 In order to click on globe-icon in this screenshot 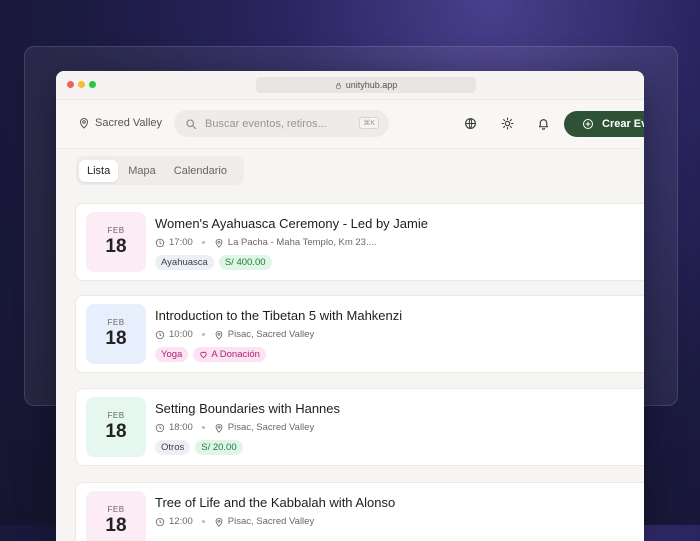, I will do `click(470, 123)`.